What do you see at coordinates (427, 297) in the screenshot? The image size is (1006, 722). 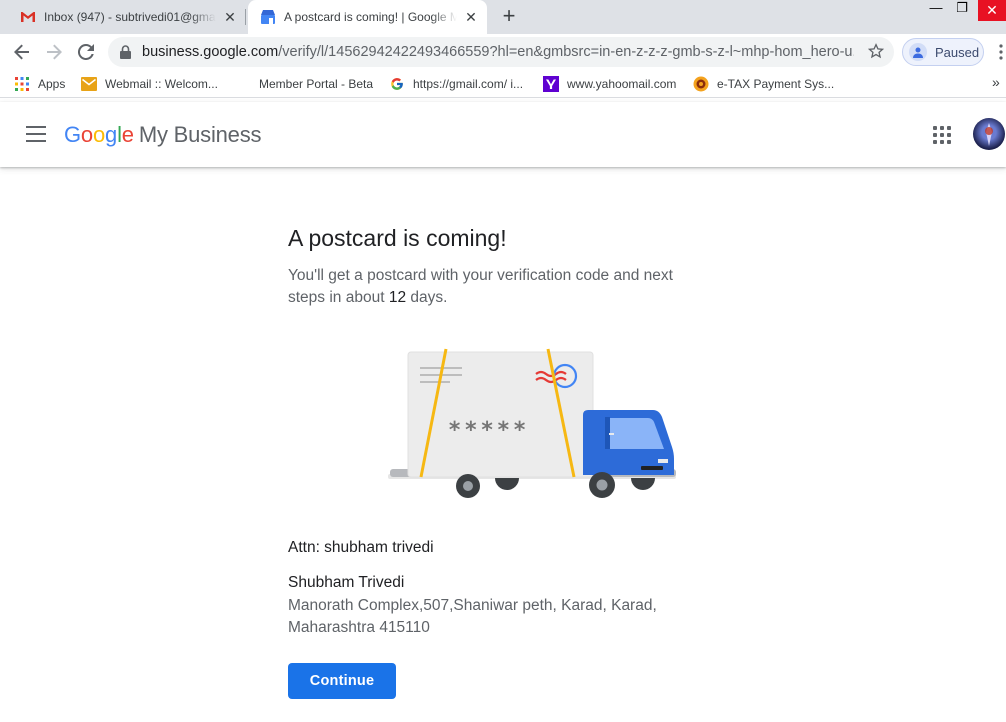 I see `description-suffix: days.` at bounding box center [427, 297].